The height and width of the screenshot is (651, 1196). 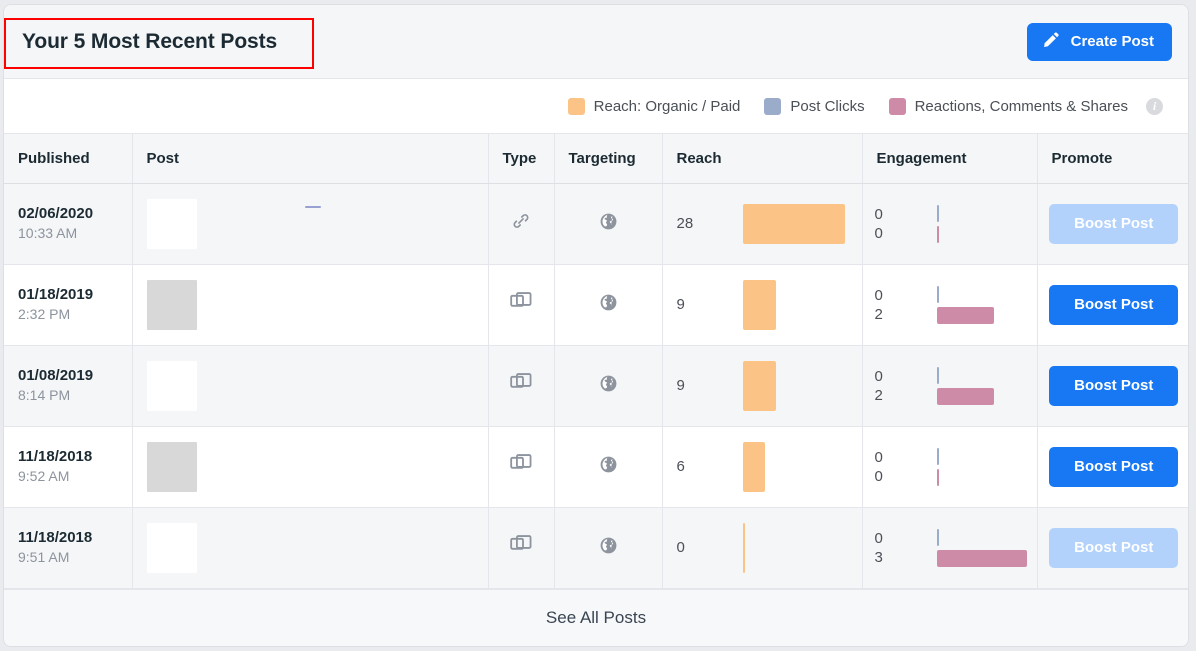 I want to click on table-row: 01/08/2019 8:14 PM 9 0 2 Boost Post, so click(x=596, y=386).